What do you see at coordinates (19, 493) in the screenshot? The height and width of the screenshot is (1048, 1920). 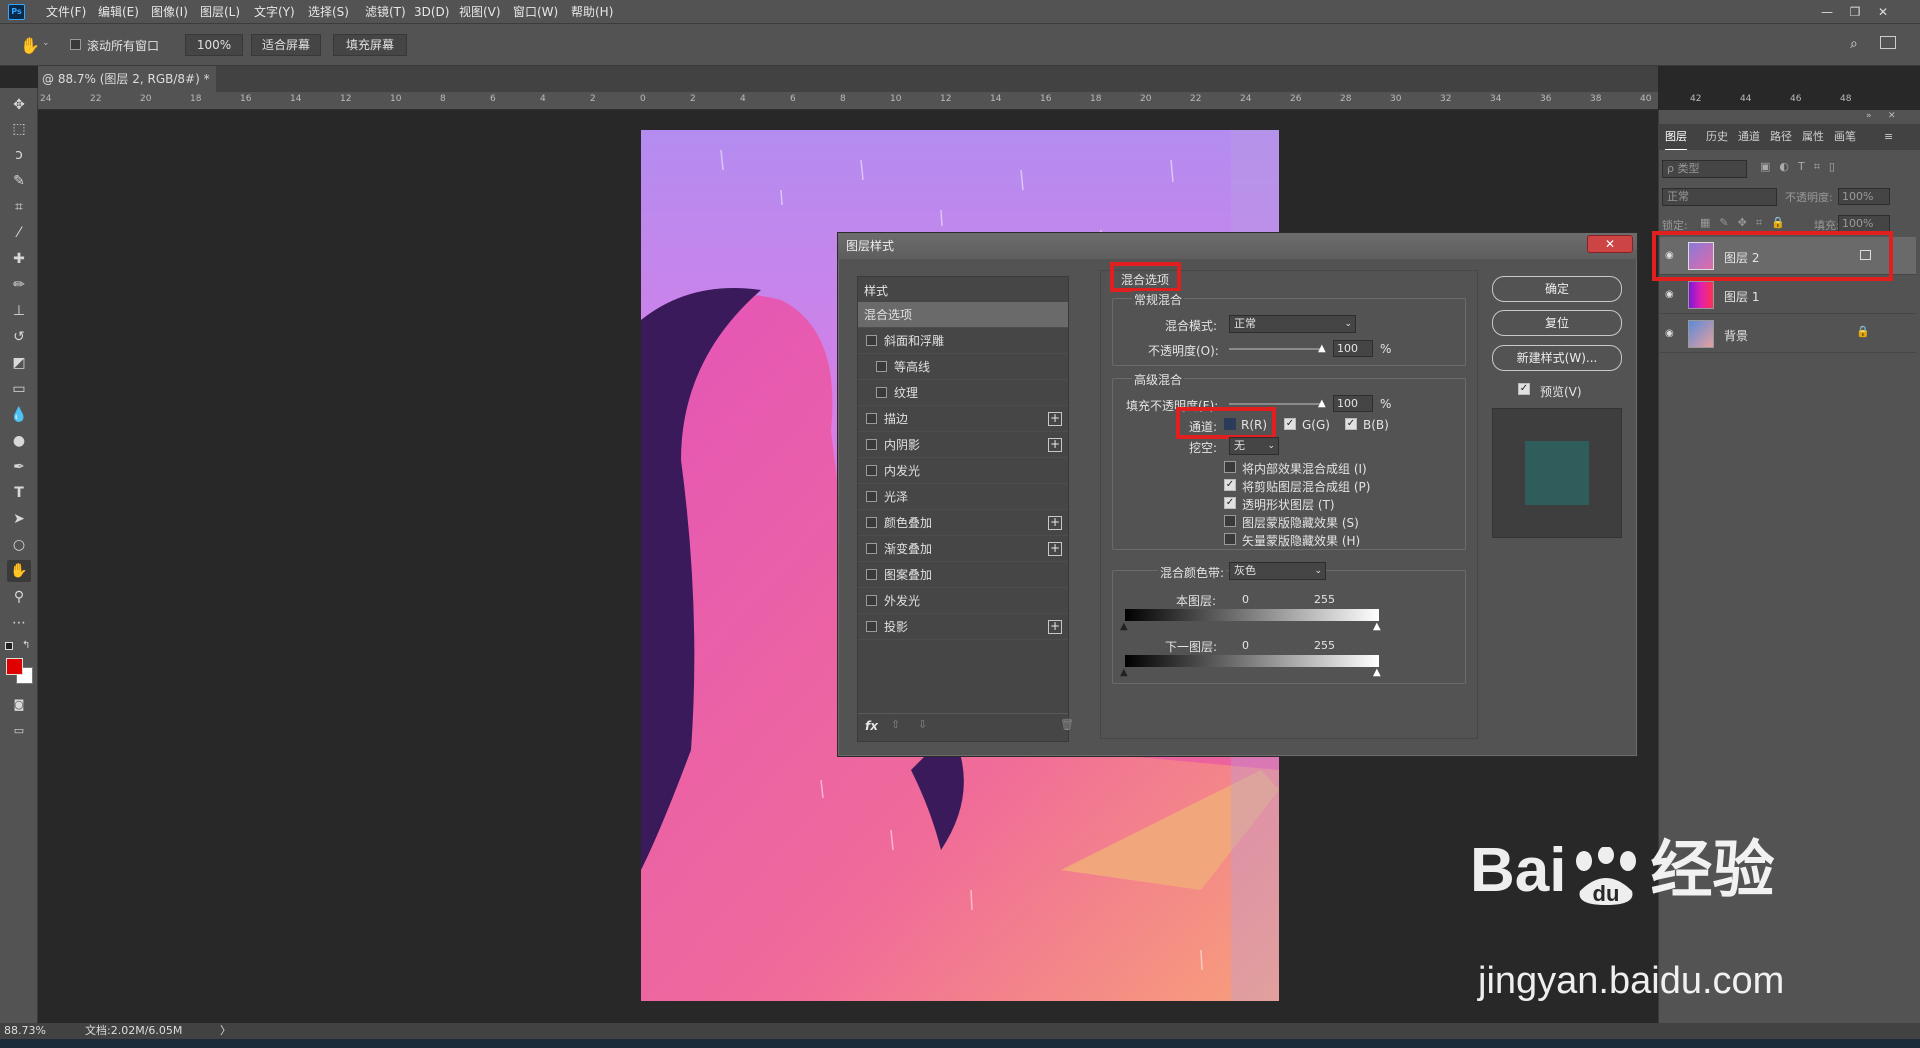 I see `type-tool-icon: T` at bounding box center [19, 493].